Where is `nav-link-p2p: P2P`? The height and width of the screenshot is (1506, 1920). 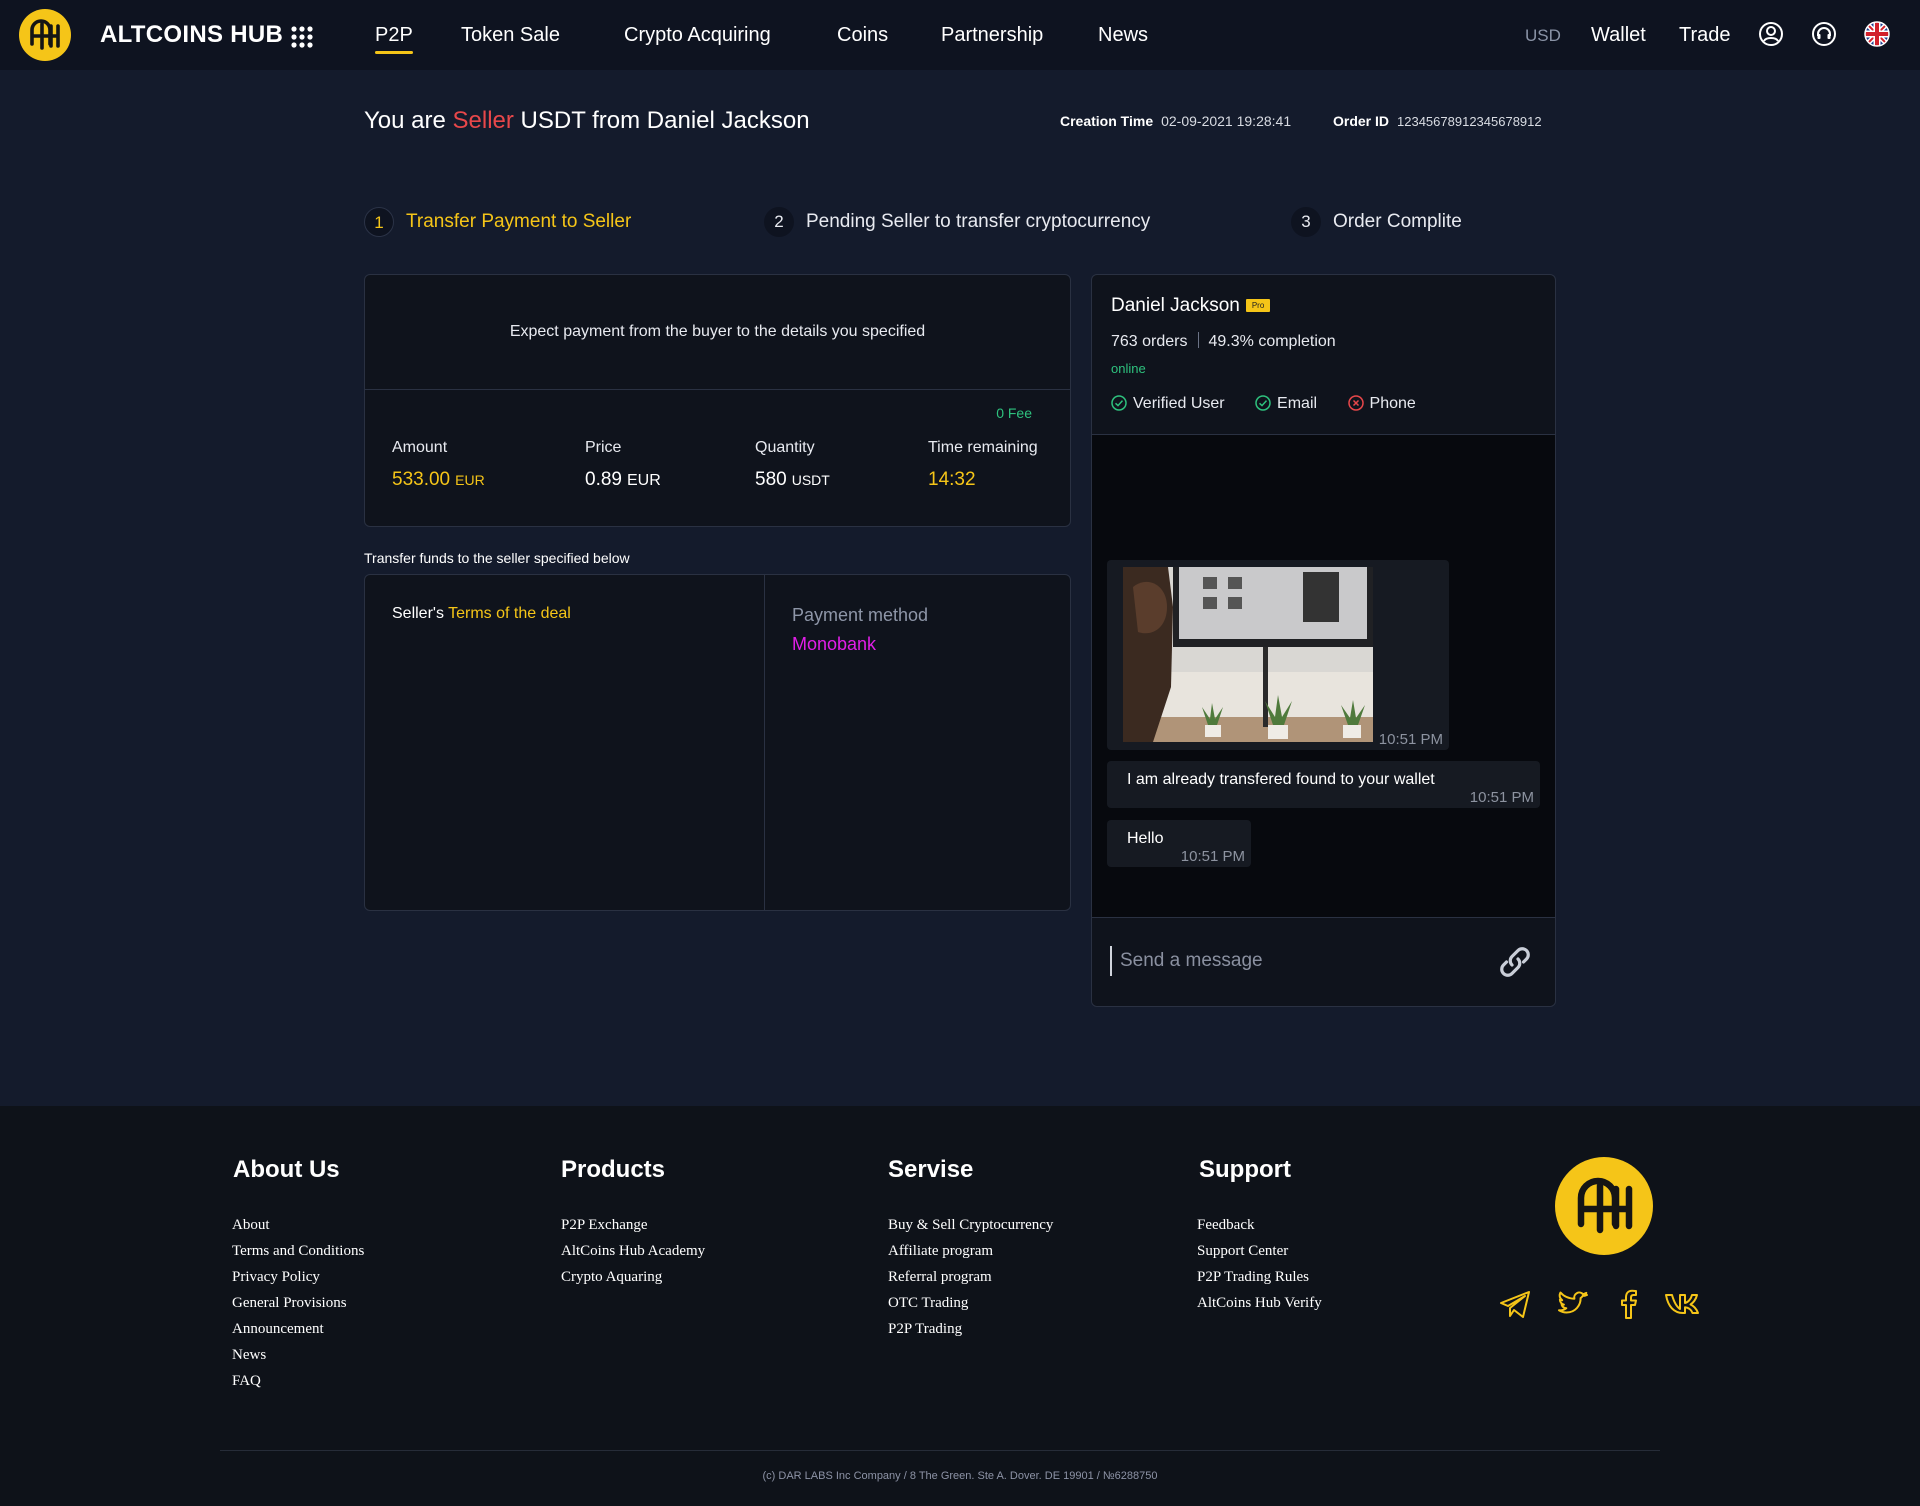
nav-link-p2p: P2P is located at coordinates (394, 38).